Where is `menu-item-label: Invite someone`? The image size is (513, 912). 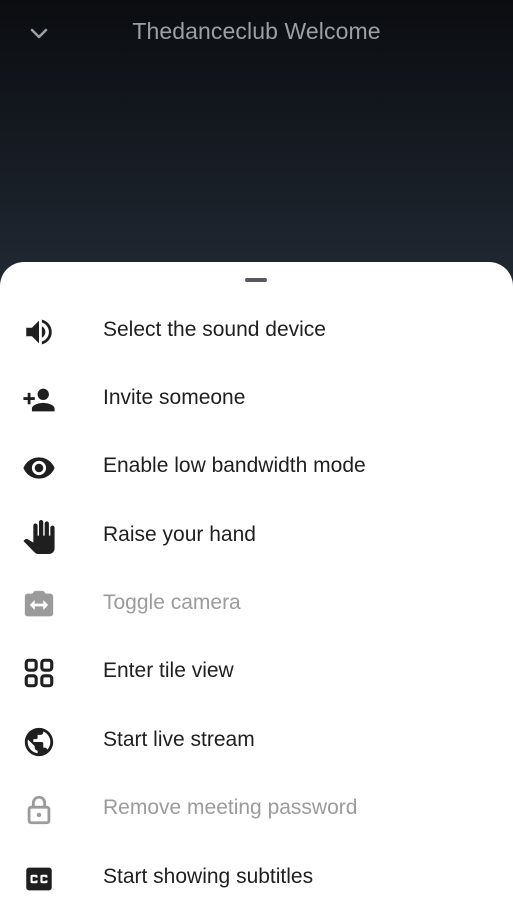
menu-item-label: Invite someone is located at coordinates (174, 397).